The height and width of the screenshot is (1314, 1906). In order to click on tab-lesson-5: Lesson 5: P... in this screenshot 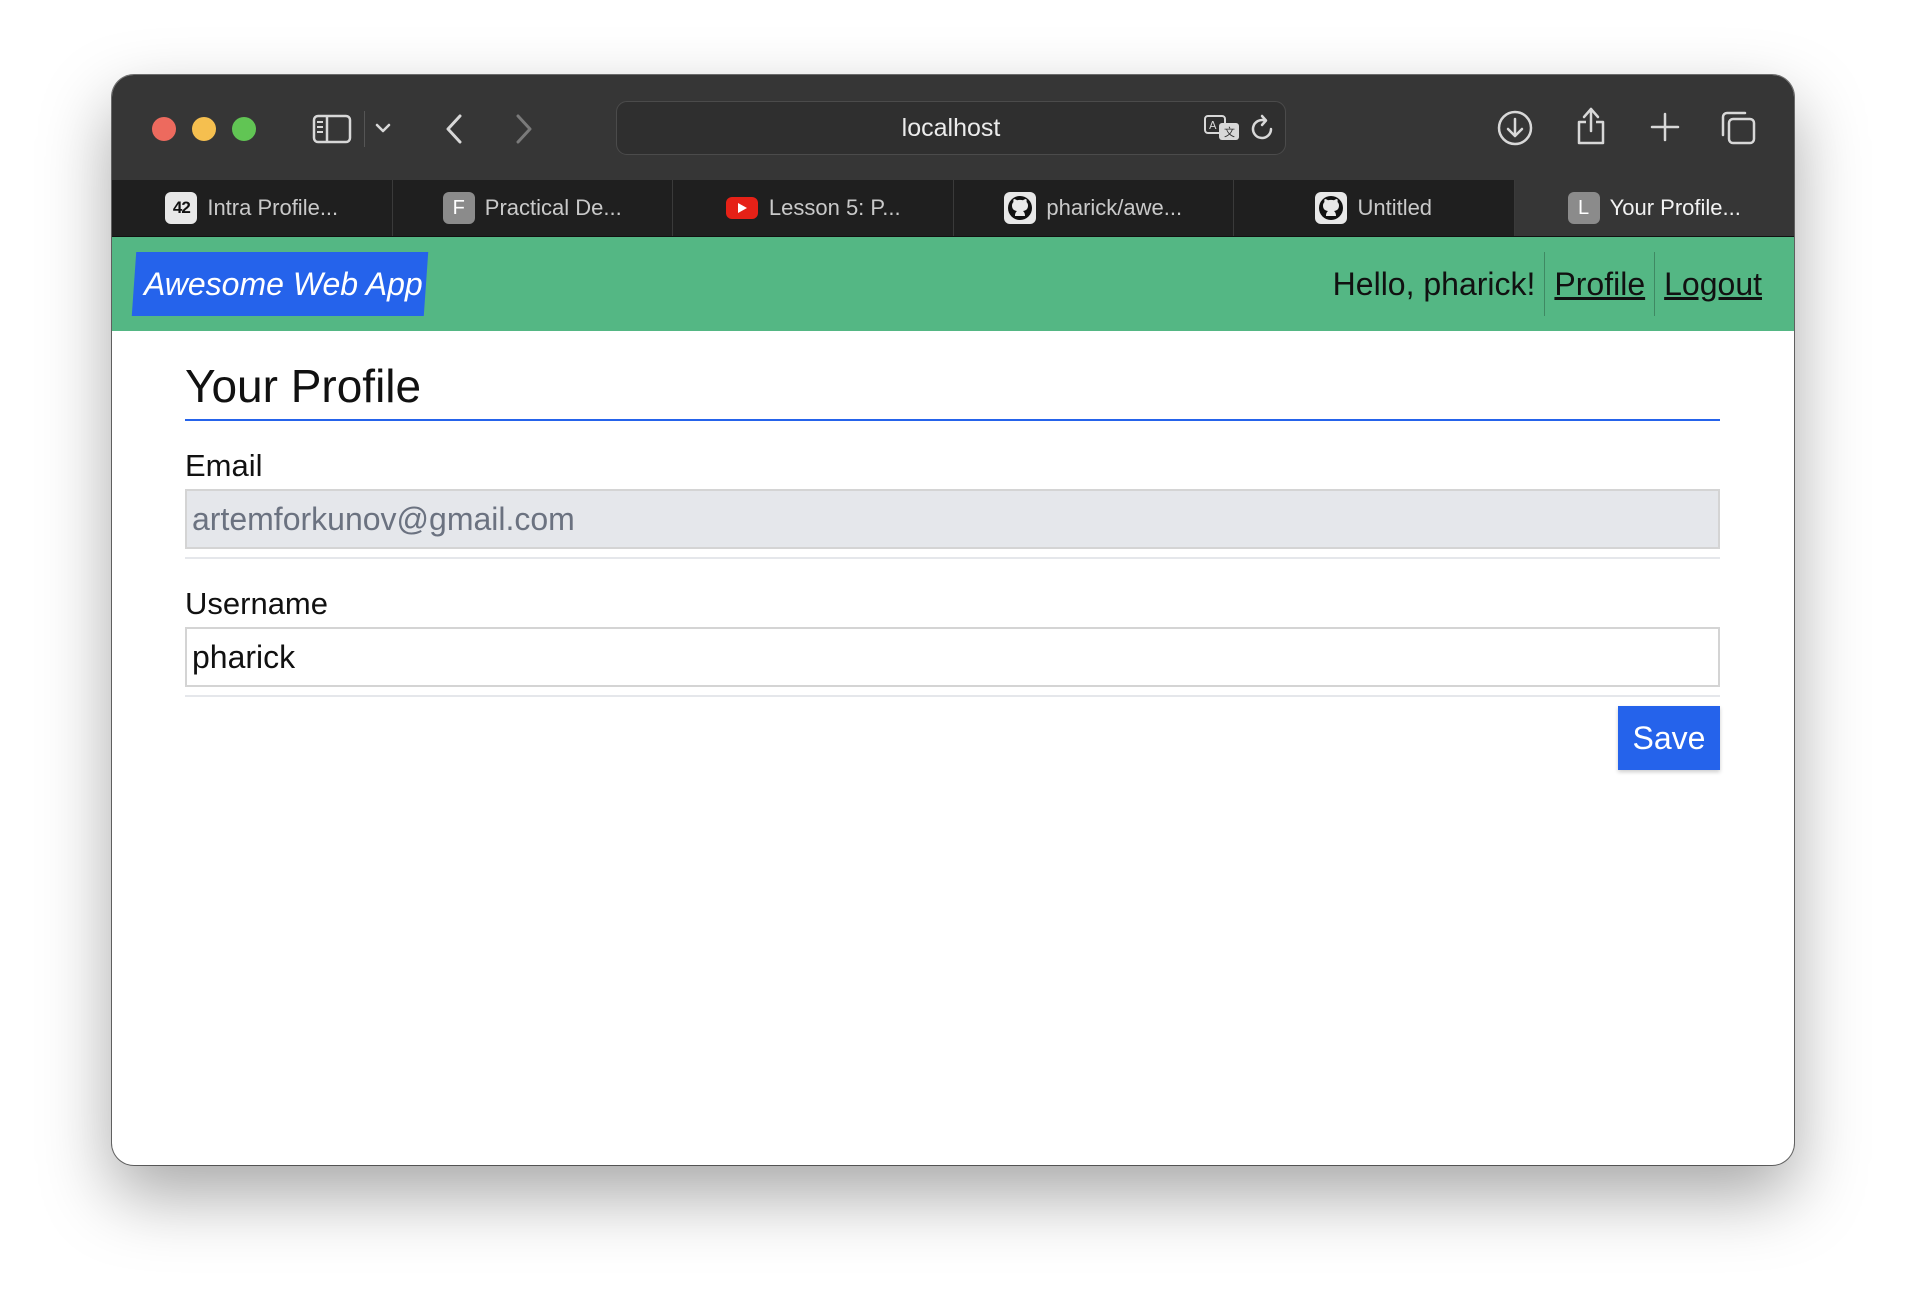, I will do `click(813, 208)`.